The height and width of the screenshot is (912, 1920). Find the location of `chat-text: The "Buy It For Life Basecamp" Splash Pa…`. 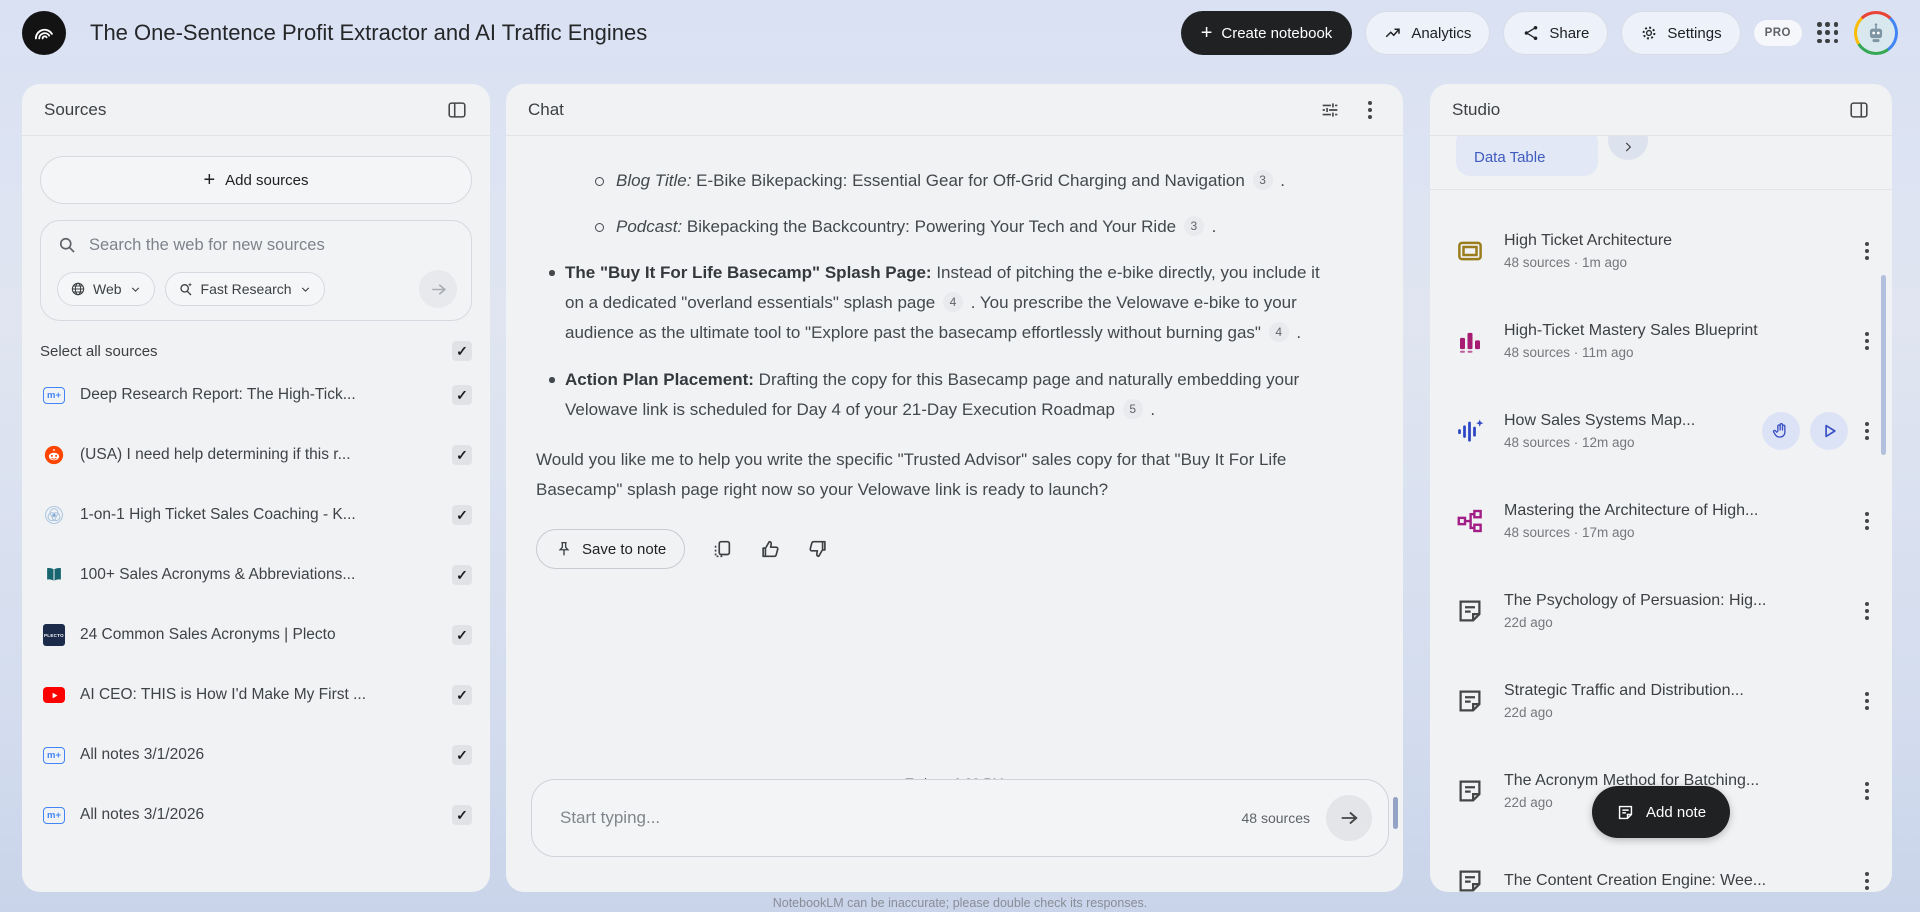

chat-text: The "Buy It For Life Basecamp" Splash Pa… is located at coordinates (748, 272).